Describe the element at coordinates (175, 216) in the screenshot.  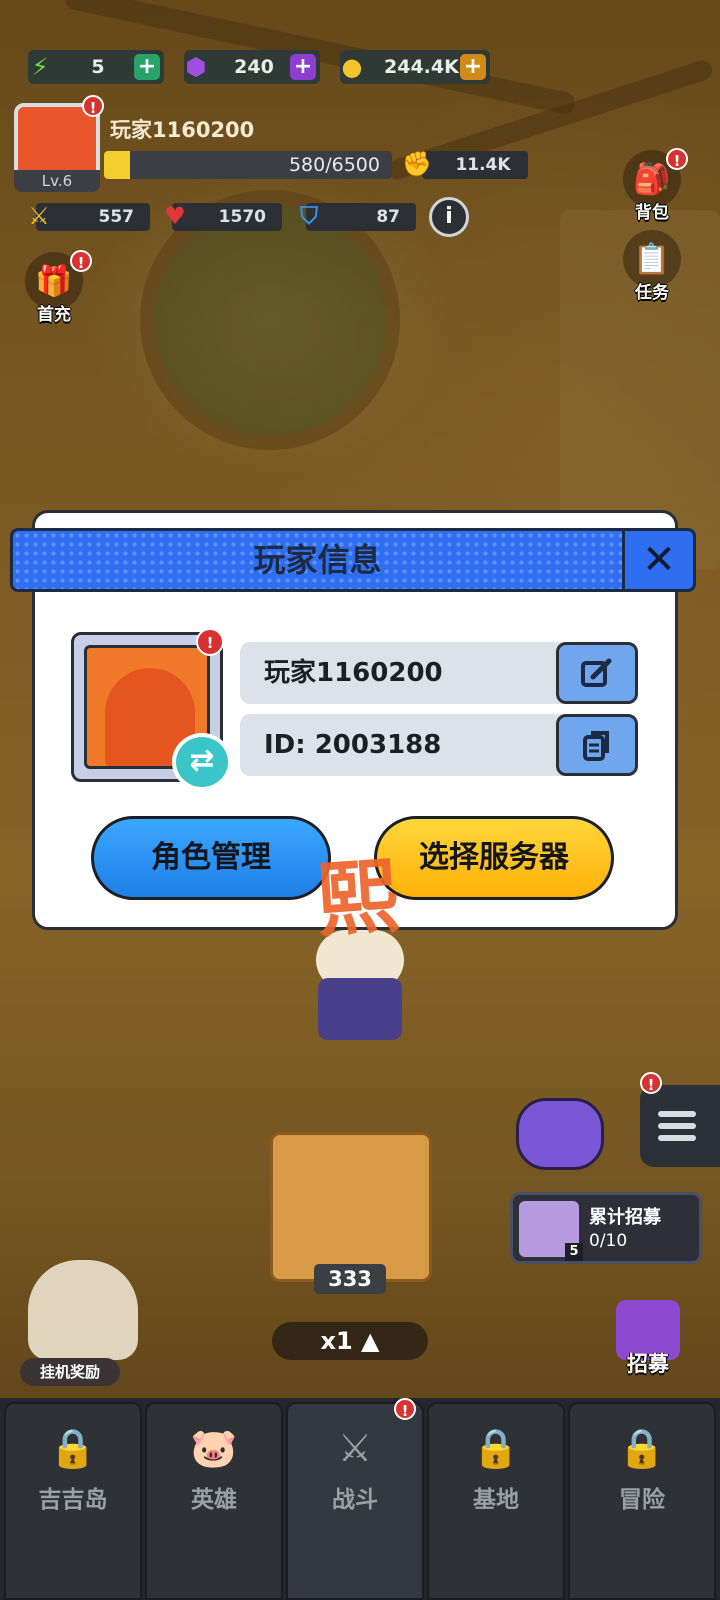
I see `heart-icon: ♥` at that location.